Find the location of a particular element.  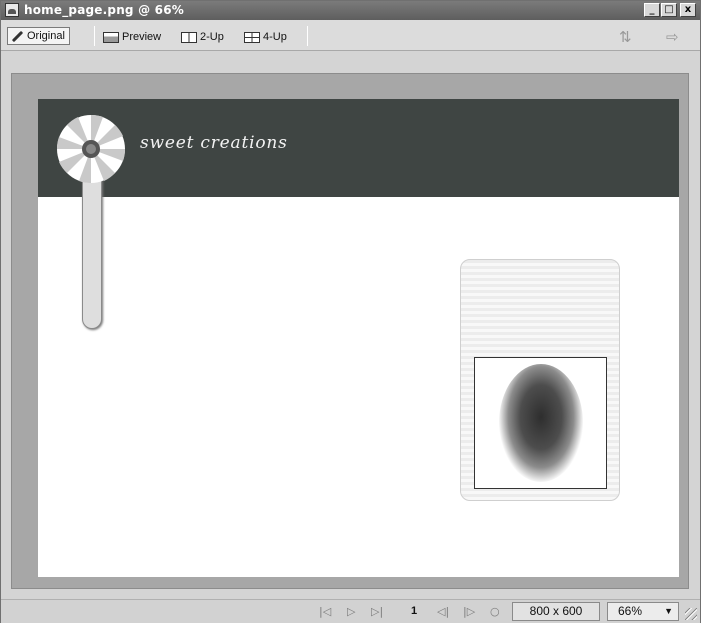

tab-4-up: 4-Up is located at coordinates (265, 37).